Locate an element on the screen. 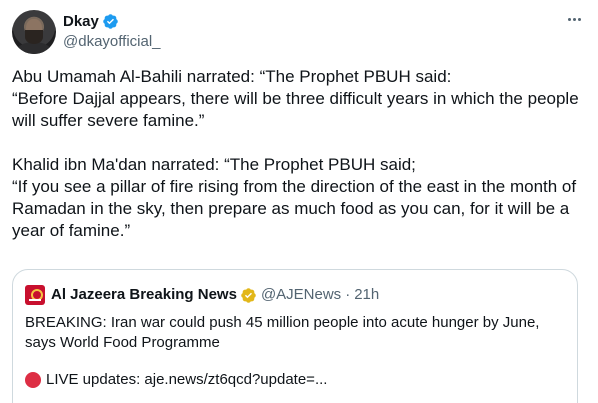 The width and height of the screenshot is (598, 403). author-display-name: Dkay is located at coordinates (81, 21).